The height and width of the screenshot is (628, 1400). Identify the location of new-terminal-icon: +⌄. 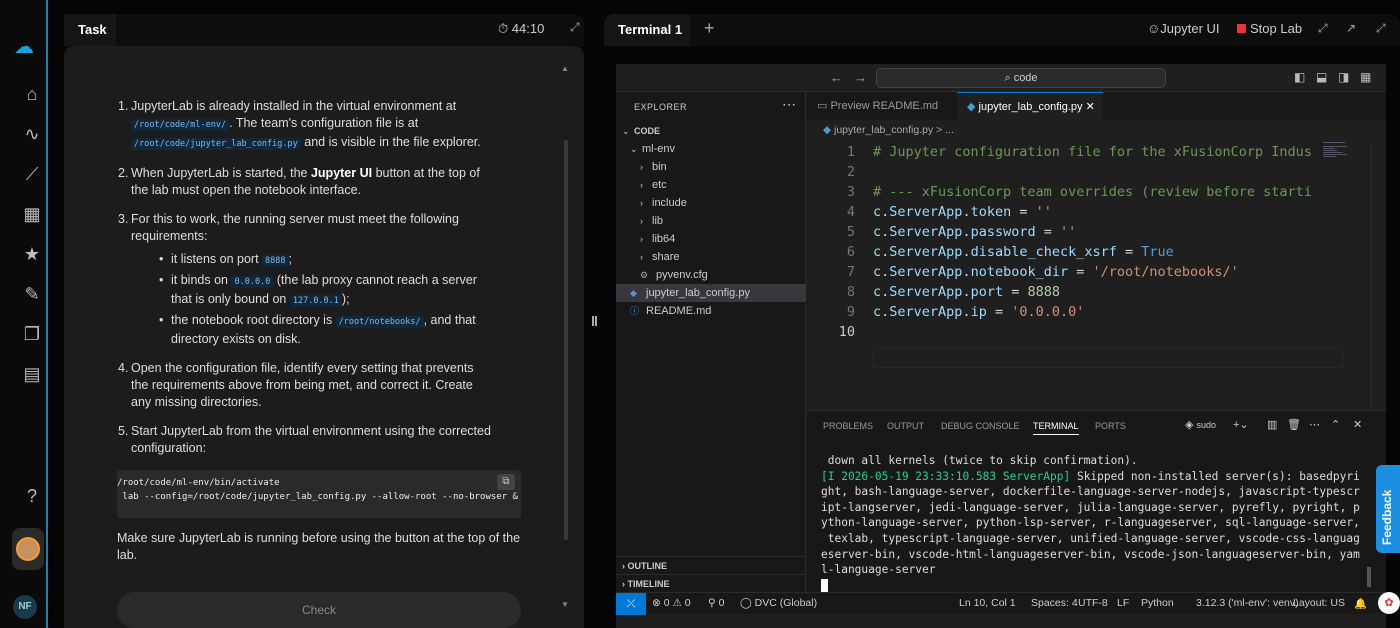
(1241, 424).